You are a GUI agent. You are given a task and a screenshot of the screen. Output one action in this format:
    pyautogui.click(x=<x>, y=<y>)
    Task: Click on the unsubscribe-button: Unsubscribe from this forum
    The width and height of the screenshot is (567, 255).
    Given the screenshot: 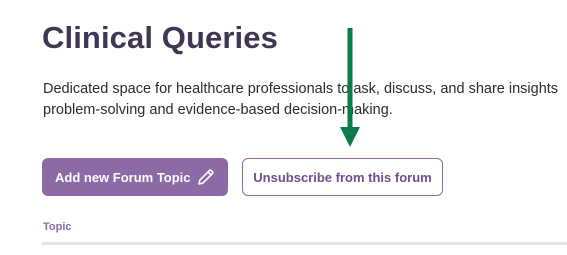 What is the action you would take?
    pyautogui.click(x=342, y=177)
    